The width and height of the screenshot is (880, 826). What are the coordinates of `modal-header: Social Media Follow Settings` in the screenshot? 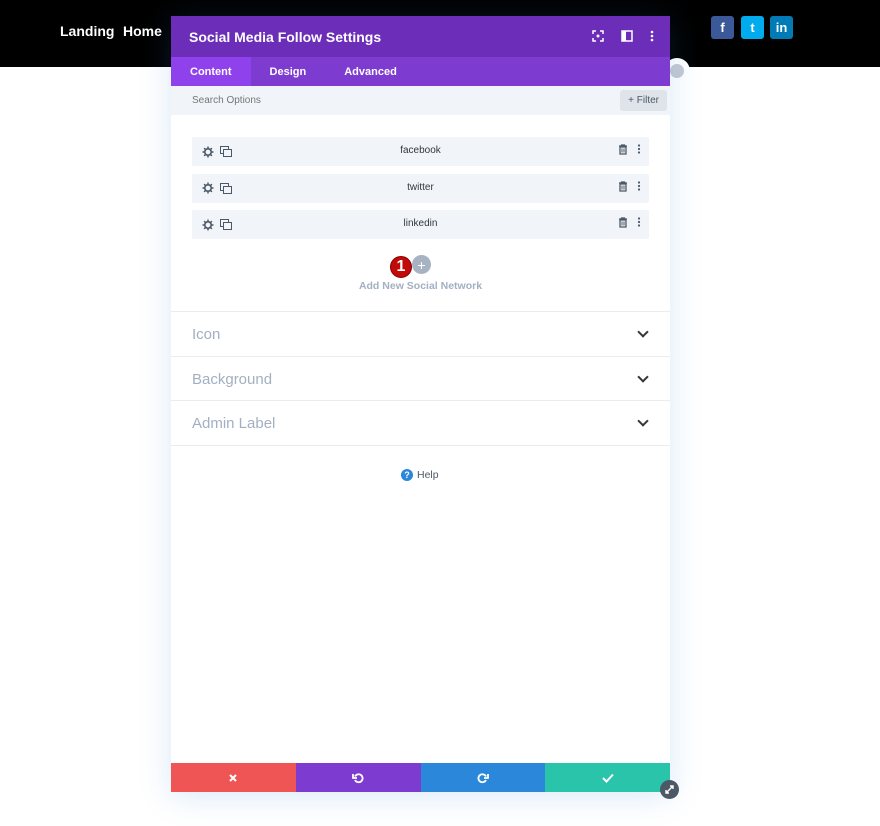 It's located at (420, 36).